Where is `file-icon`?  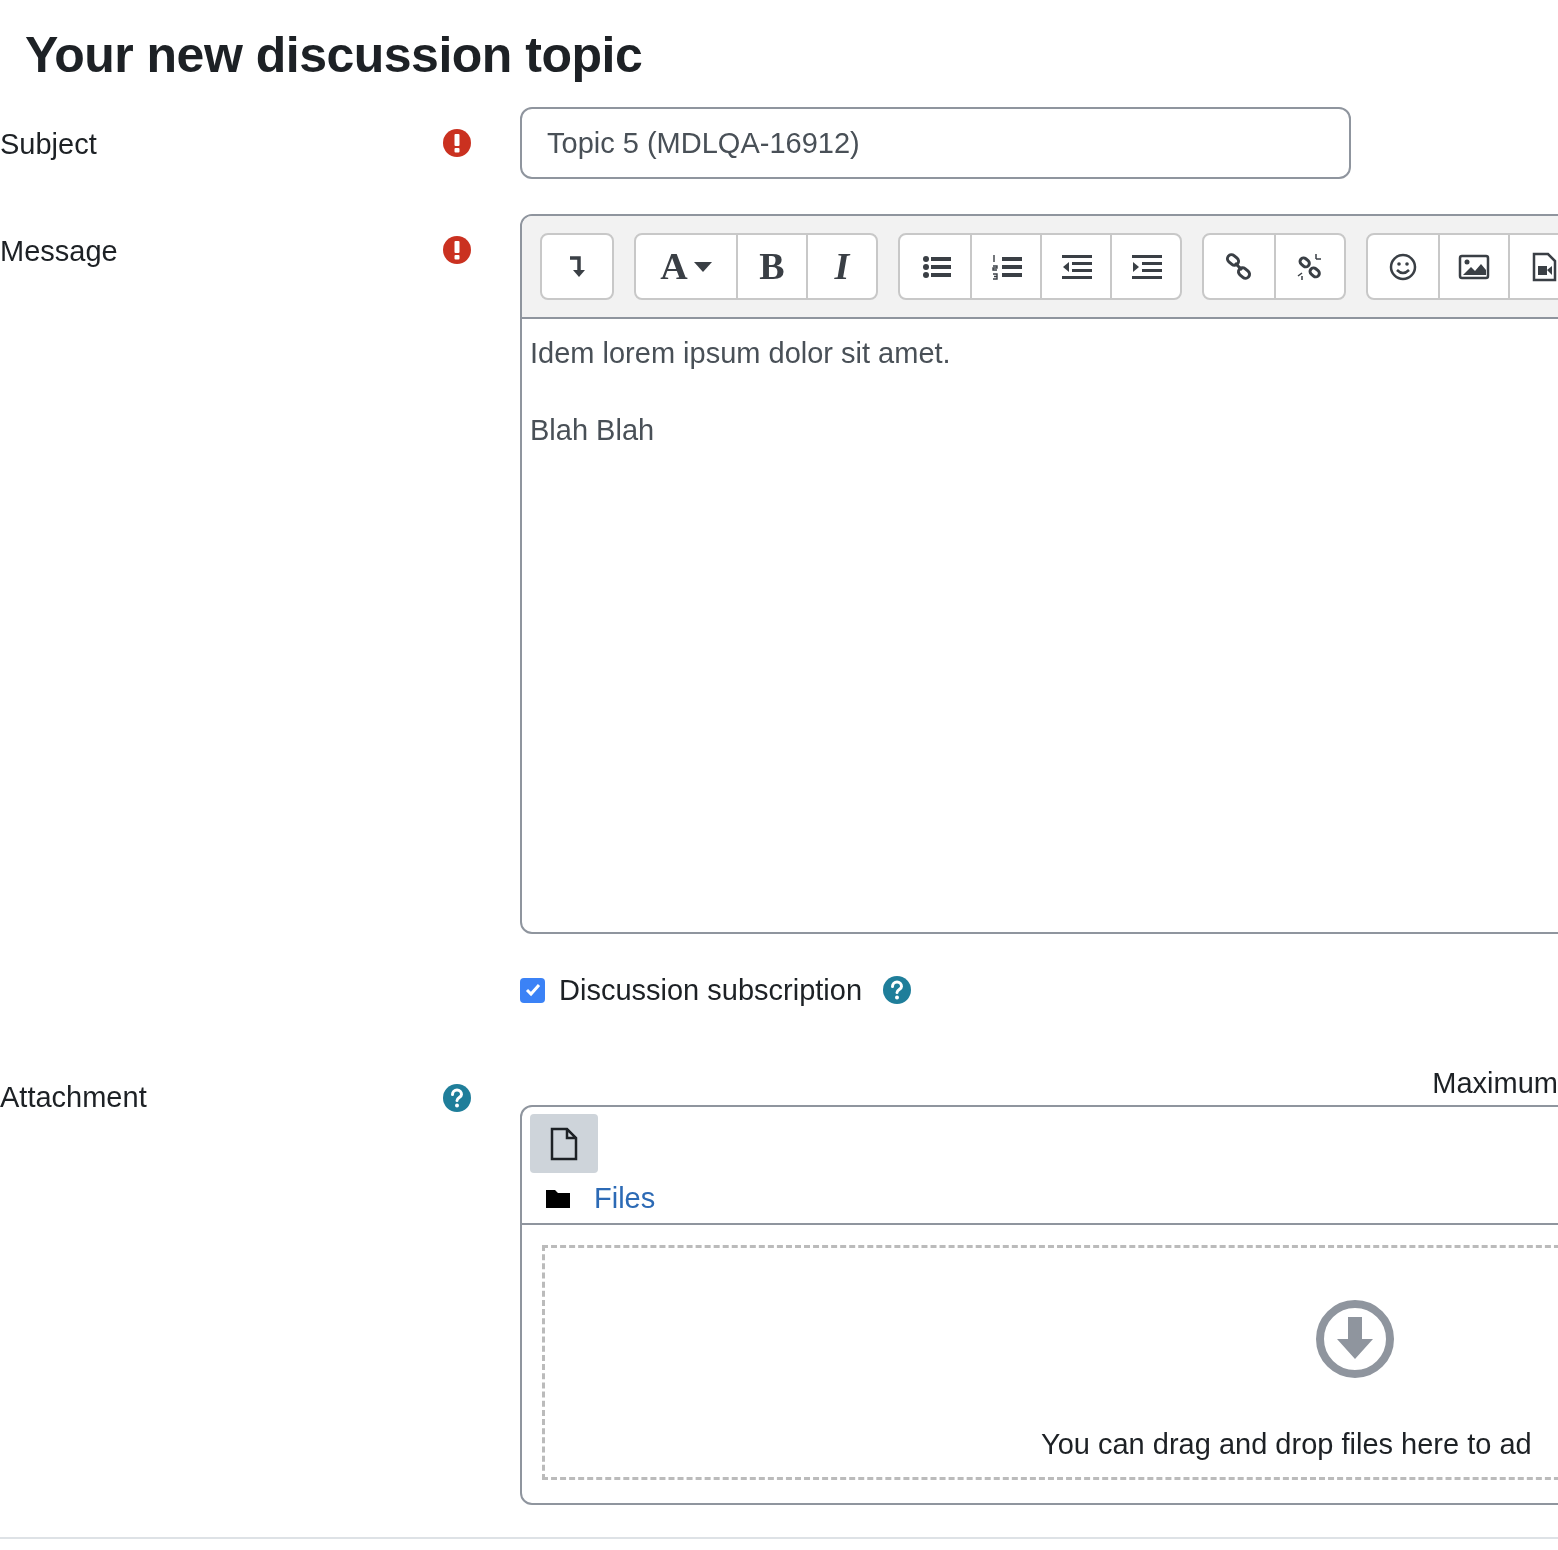
file-icon is located at coordinates (564, 1143).